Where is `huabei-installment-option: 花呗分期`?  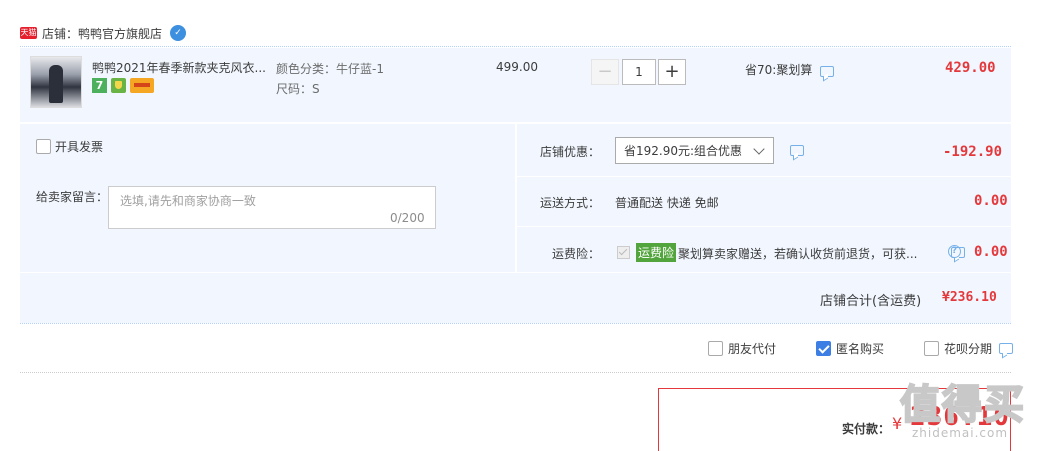
huabei-installment-option: 花呗分期 is located at coordinates (969, 348).